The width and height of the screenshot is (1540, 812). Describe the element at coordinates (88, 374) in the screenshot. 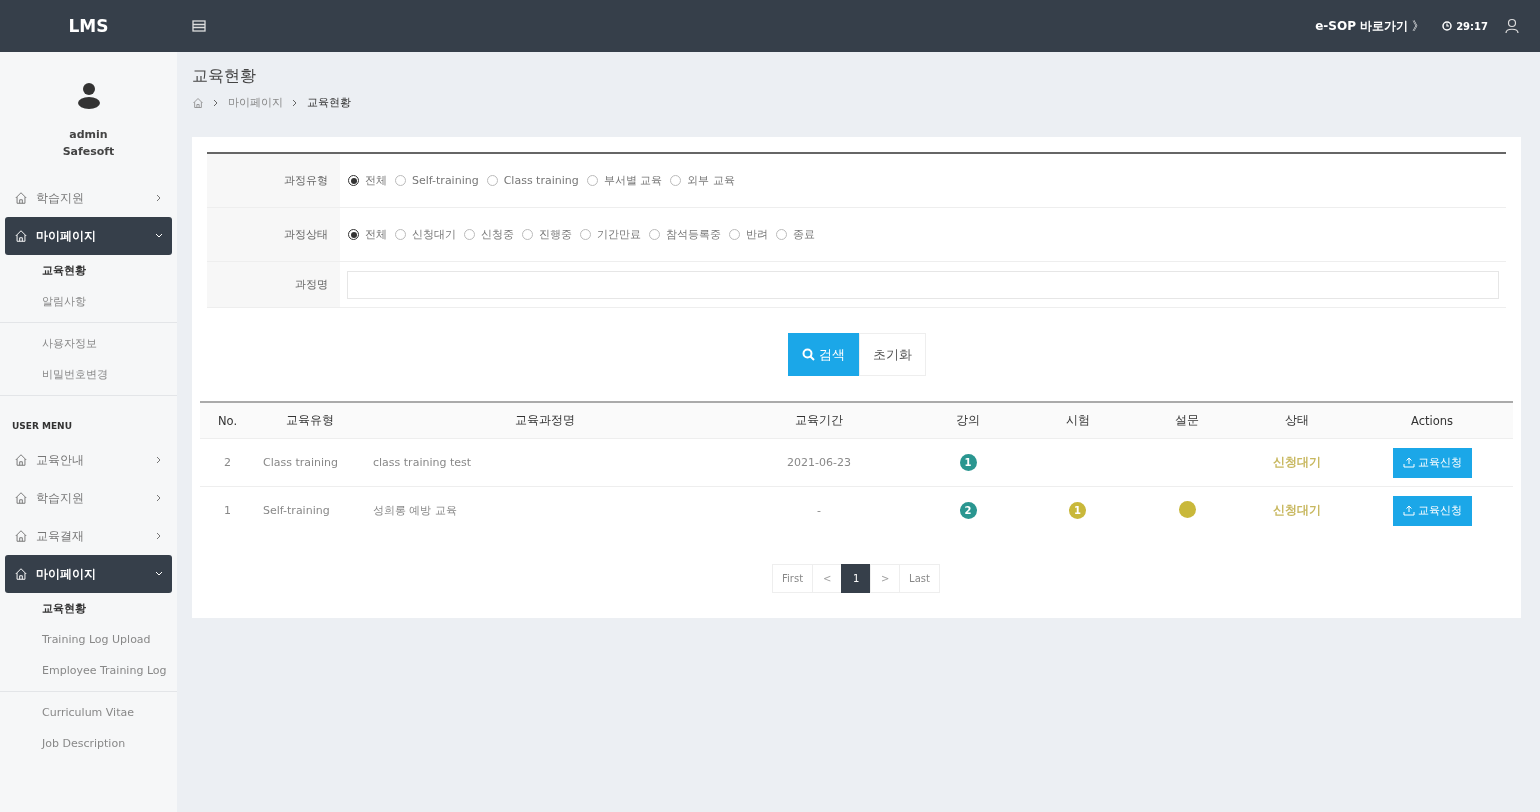

I see `sidebar-subitem: 비밀번호변경` at that location.